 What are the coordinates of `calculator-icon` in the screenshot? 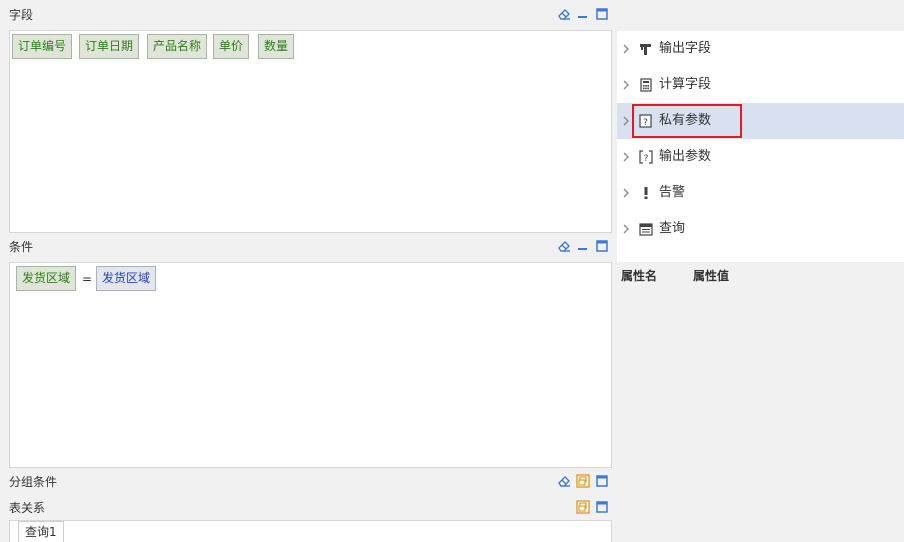 It's located at (646, 85).